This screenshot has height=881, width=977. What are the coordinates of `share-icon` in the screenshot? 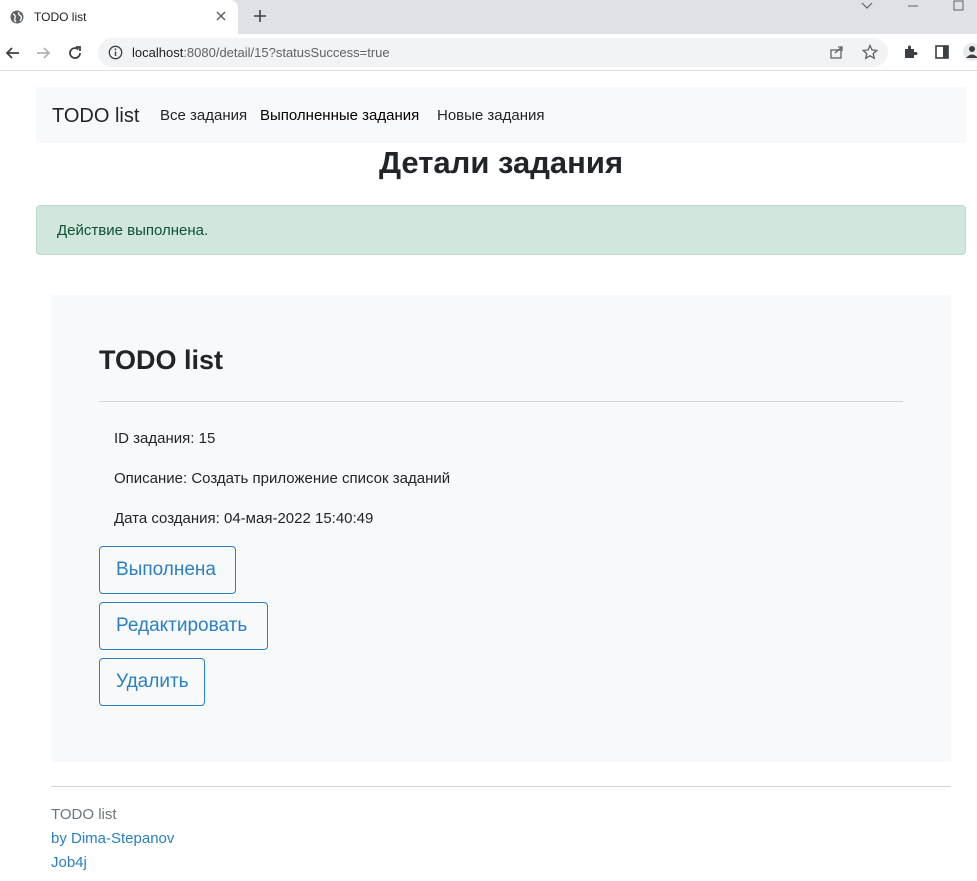 It's located at (837, 52).